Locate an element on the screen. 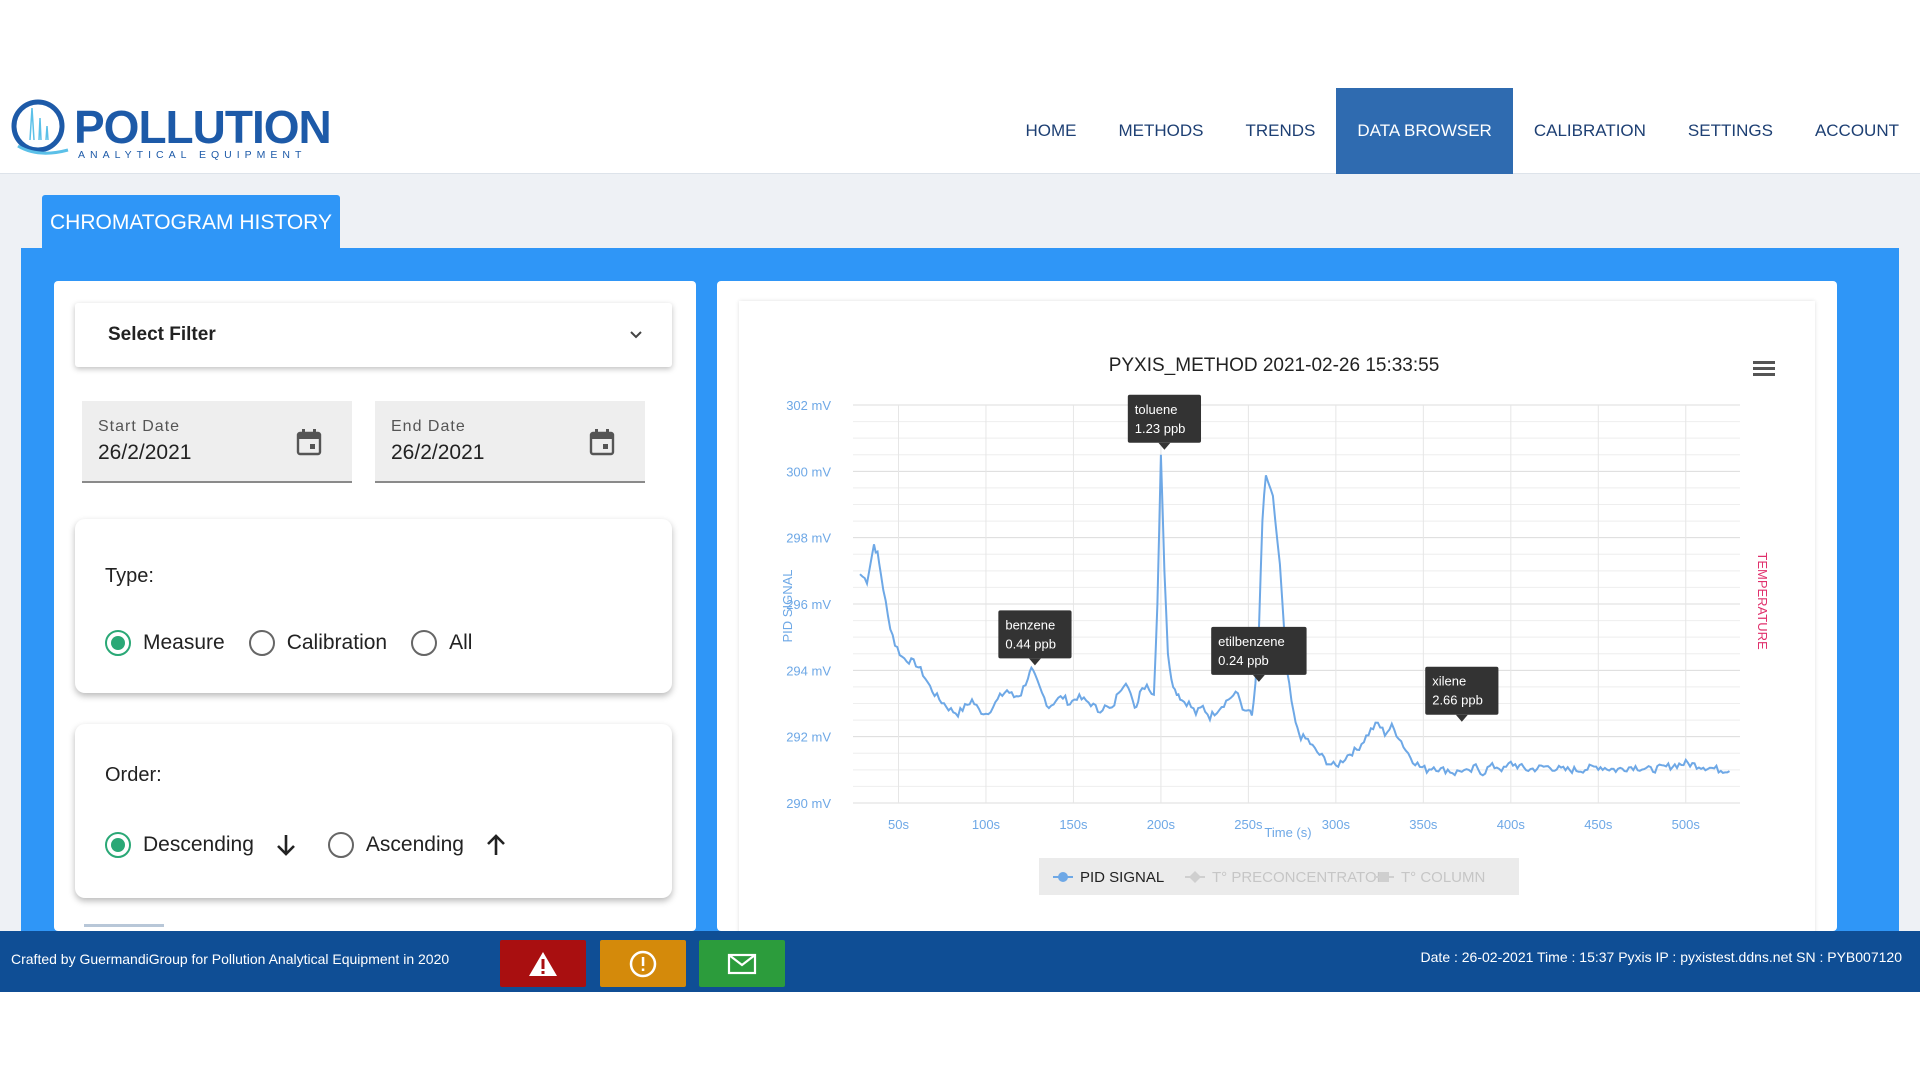 The width and height of the screenshot is (1920, 1080). warning-triangle-icon is located at coordinates (543, 963).